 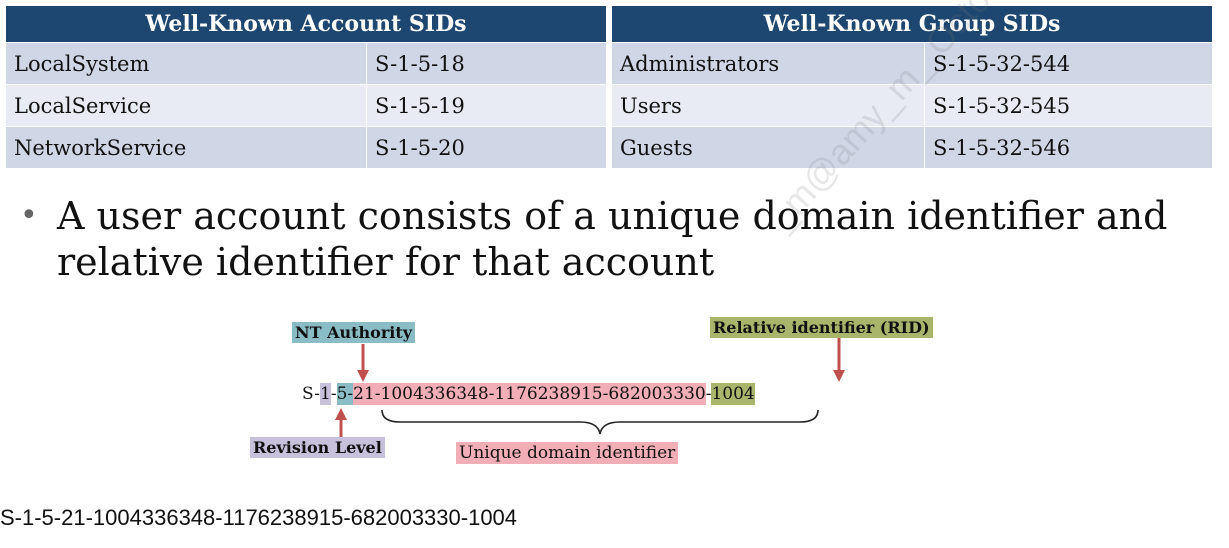 What do you see at coordinates (317, 447) in the screenshot?
I see `revision-level-label: Revision Level` at bounding box center [317, 447].